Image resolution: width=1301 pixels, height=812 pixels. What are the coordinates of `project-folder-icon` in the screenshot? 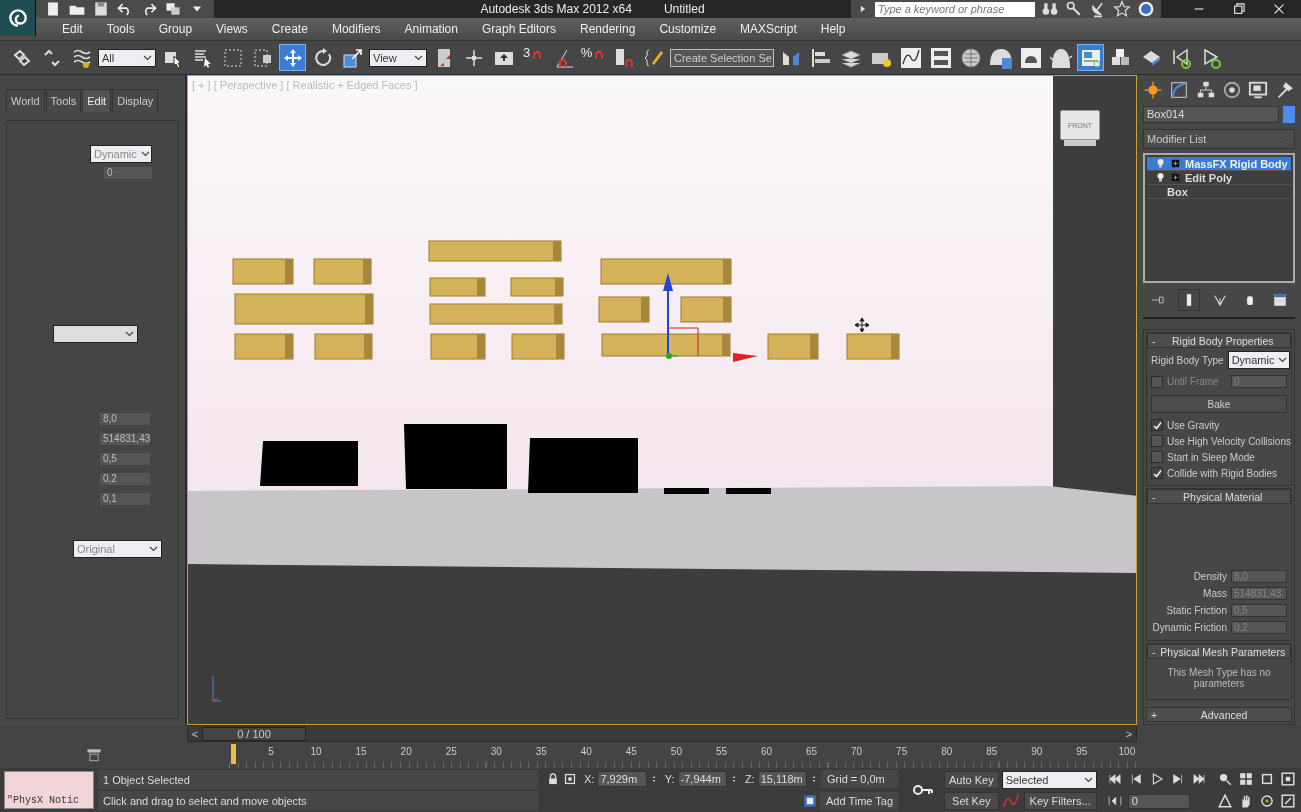 It's located at (173, 9).